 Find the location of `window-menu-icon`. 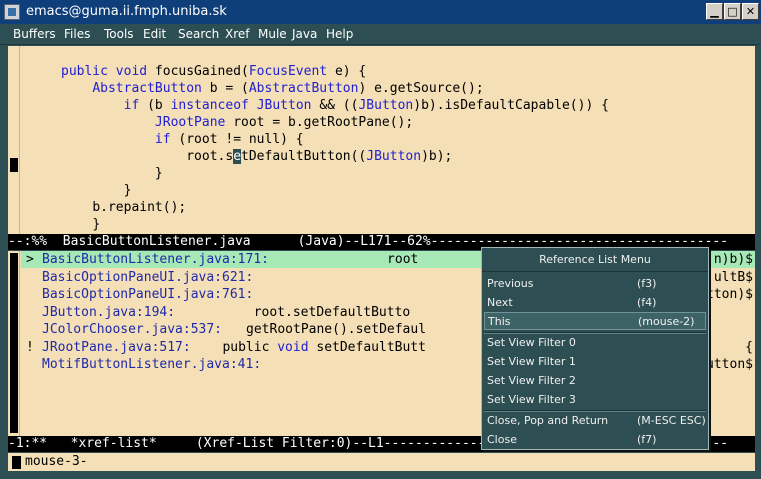

window-menu-icon is located at coordinates (12, 12).